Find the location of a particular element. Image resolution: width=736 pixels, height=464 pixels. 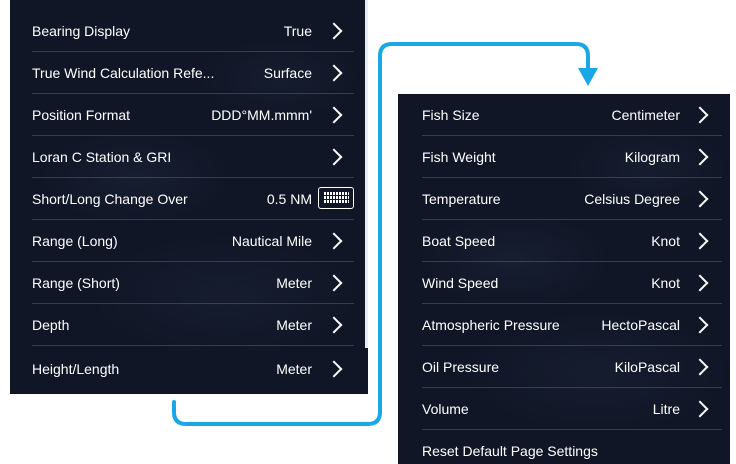

menu-row-oil-pressure: Oil Pressure KiloPascal is located at coordinates (572, 367).